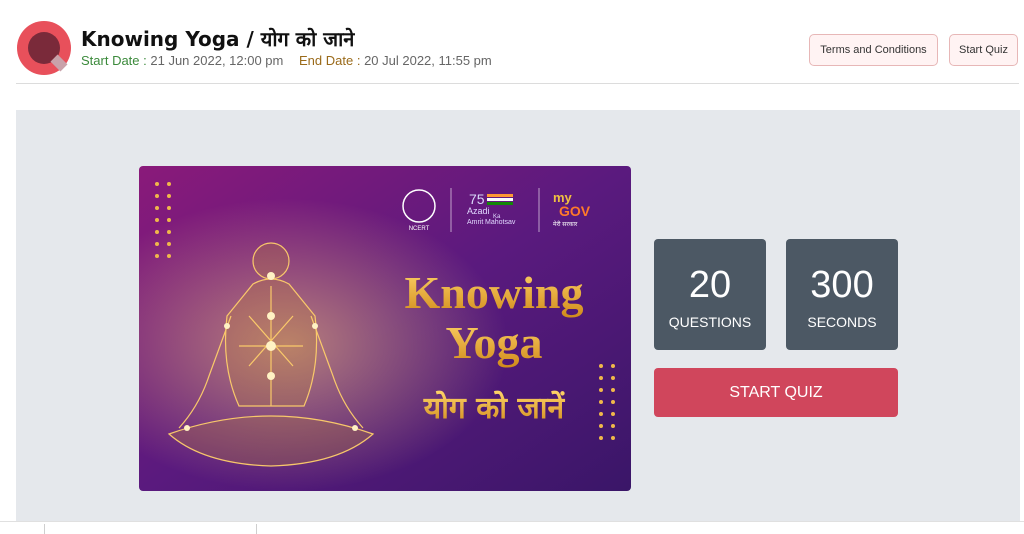 The image size is (1024, 534). What do you see at coordinates (494, 292) in the screenshot?
I see `banner-line1: Knowing` at bounding box center [494, 292].